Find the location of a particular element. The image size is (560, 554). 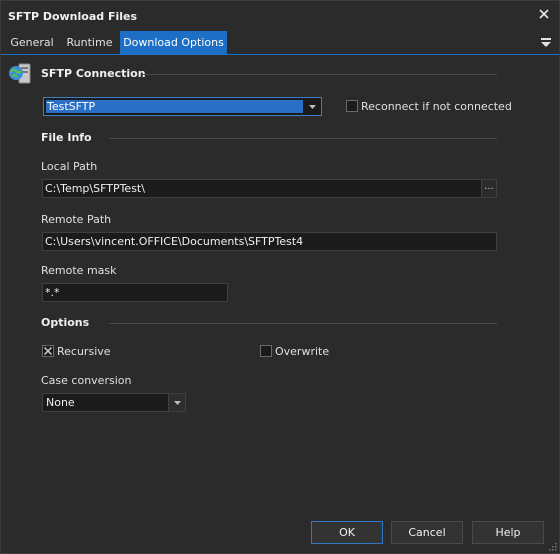

remote-mask-value: *.* is located at coordinates (52, 292).